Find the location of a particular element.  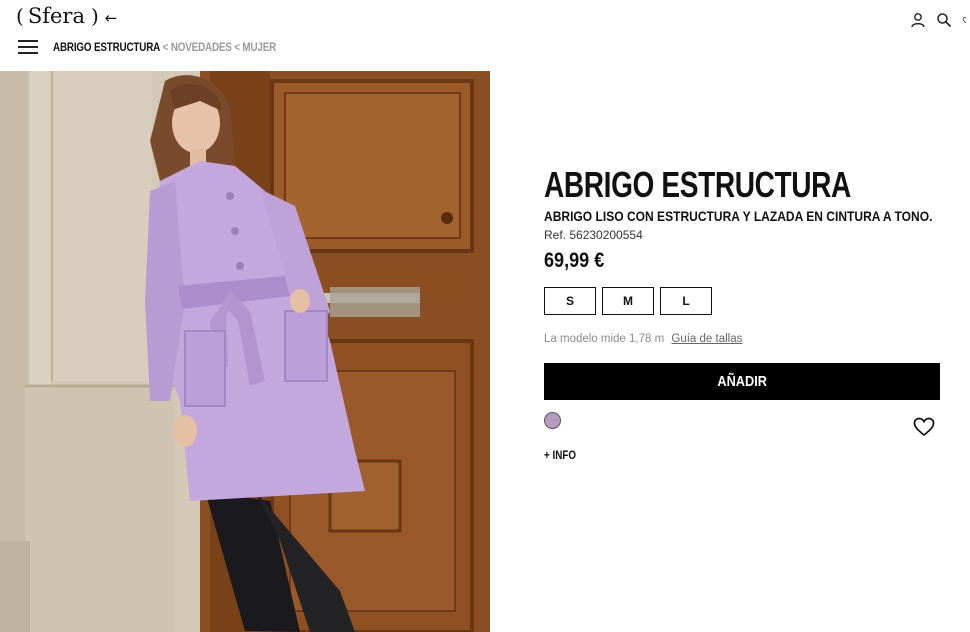

size-guide-link: Guía de tallas is located at coordinates (706, 339).